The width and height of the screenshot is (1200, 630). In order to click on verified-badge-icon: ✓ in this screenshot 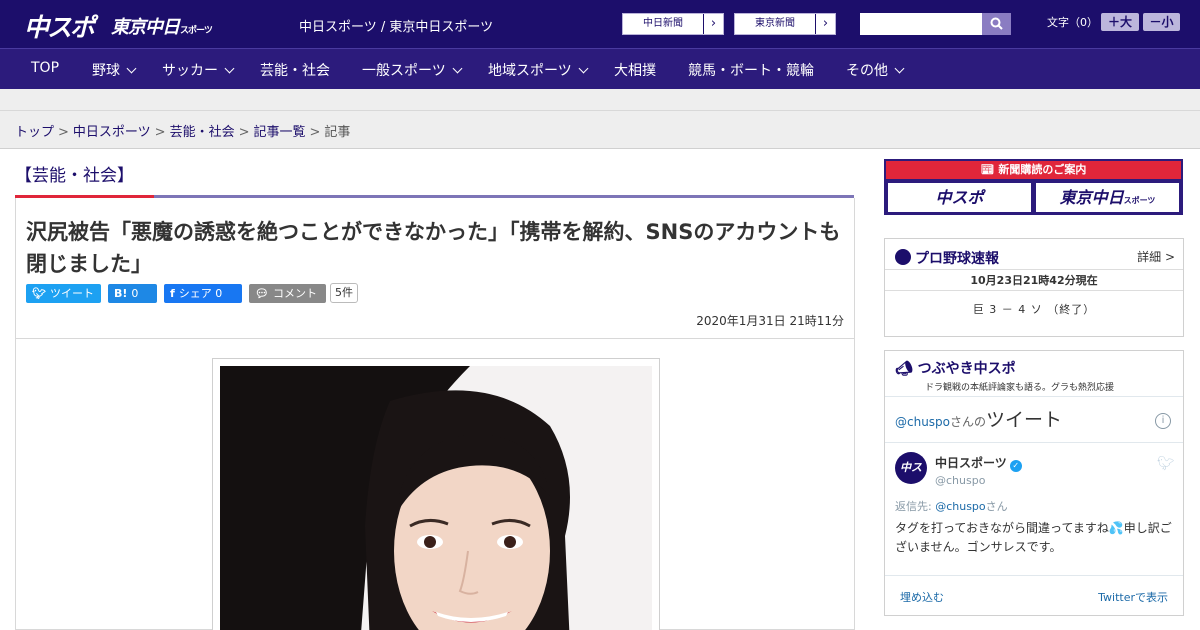, I will do `click(1015, 466)`.